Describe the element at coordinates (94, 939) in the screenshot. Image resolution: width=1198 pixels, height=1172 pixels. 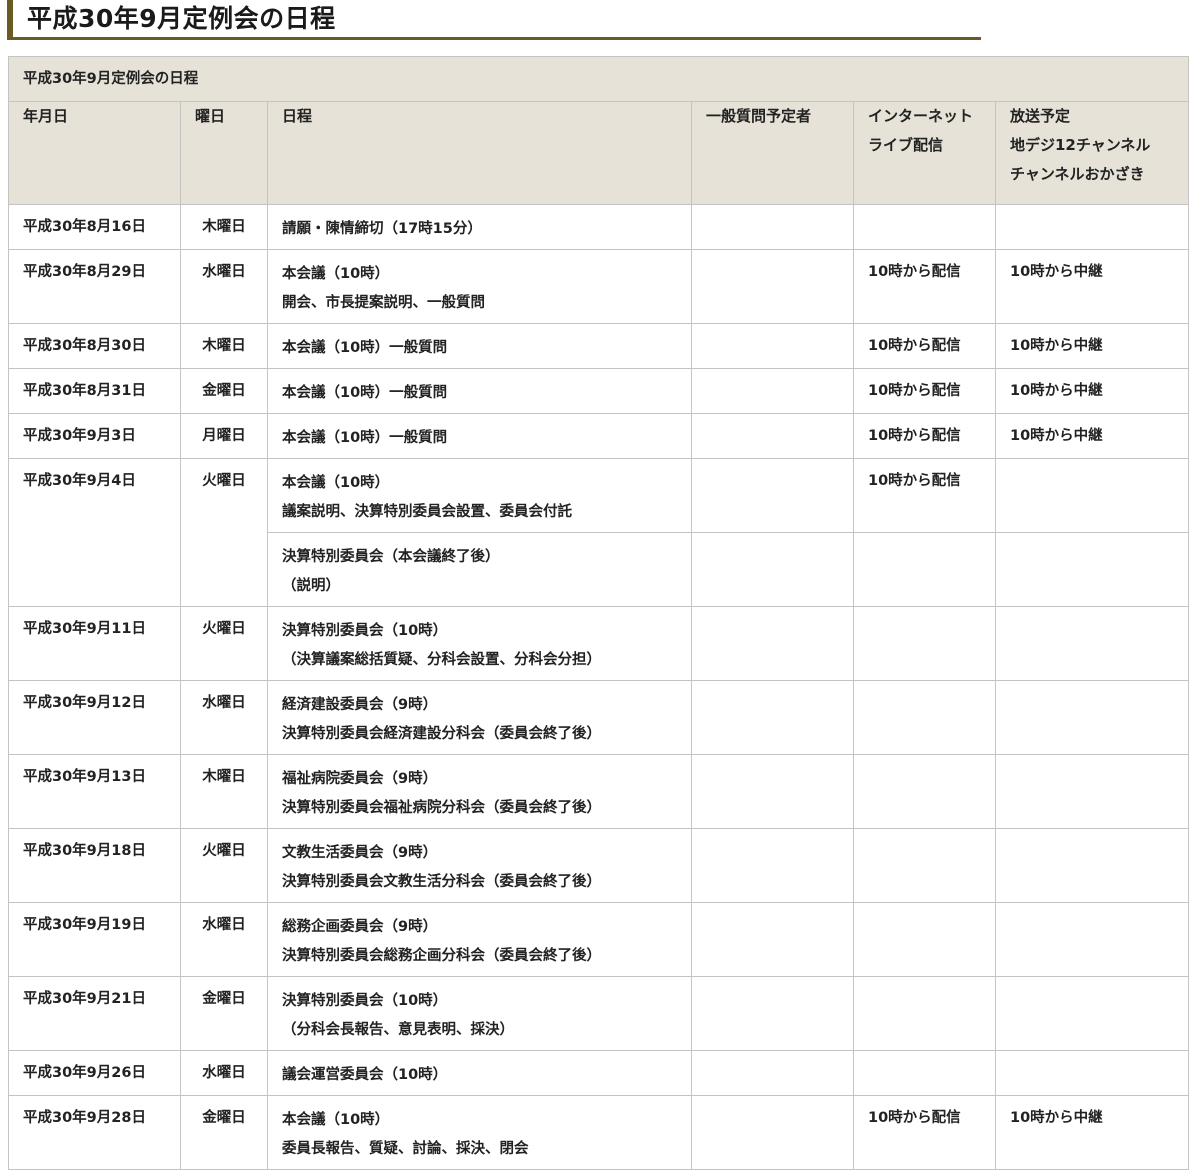
I see `cell-date: 平成30年9月19日` at that location.